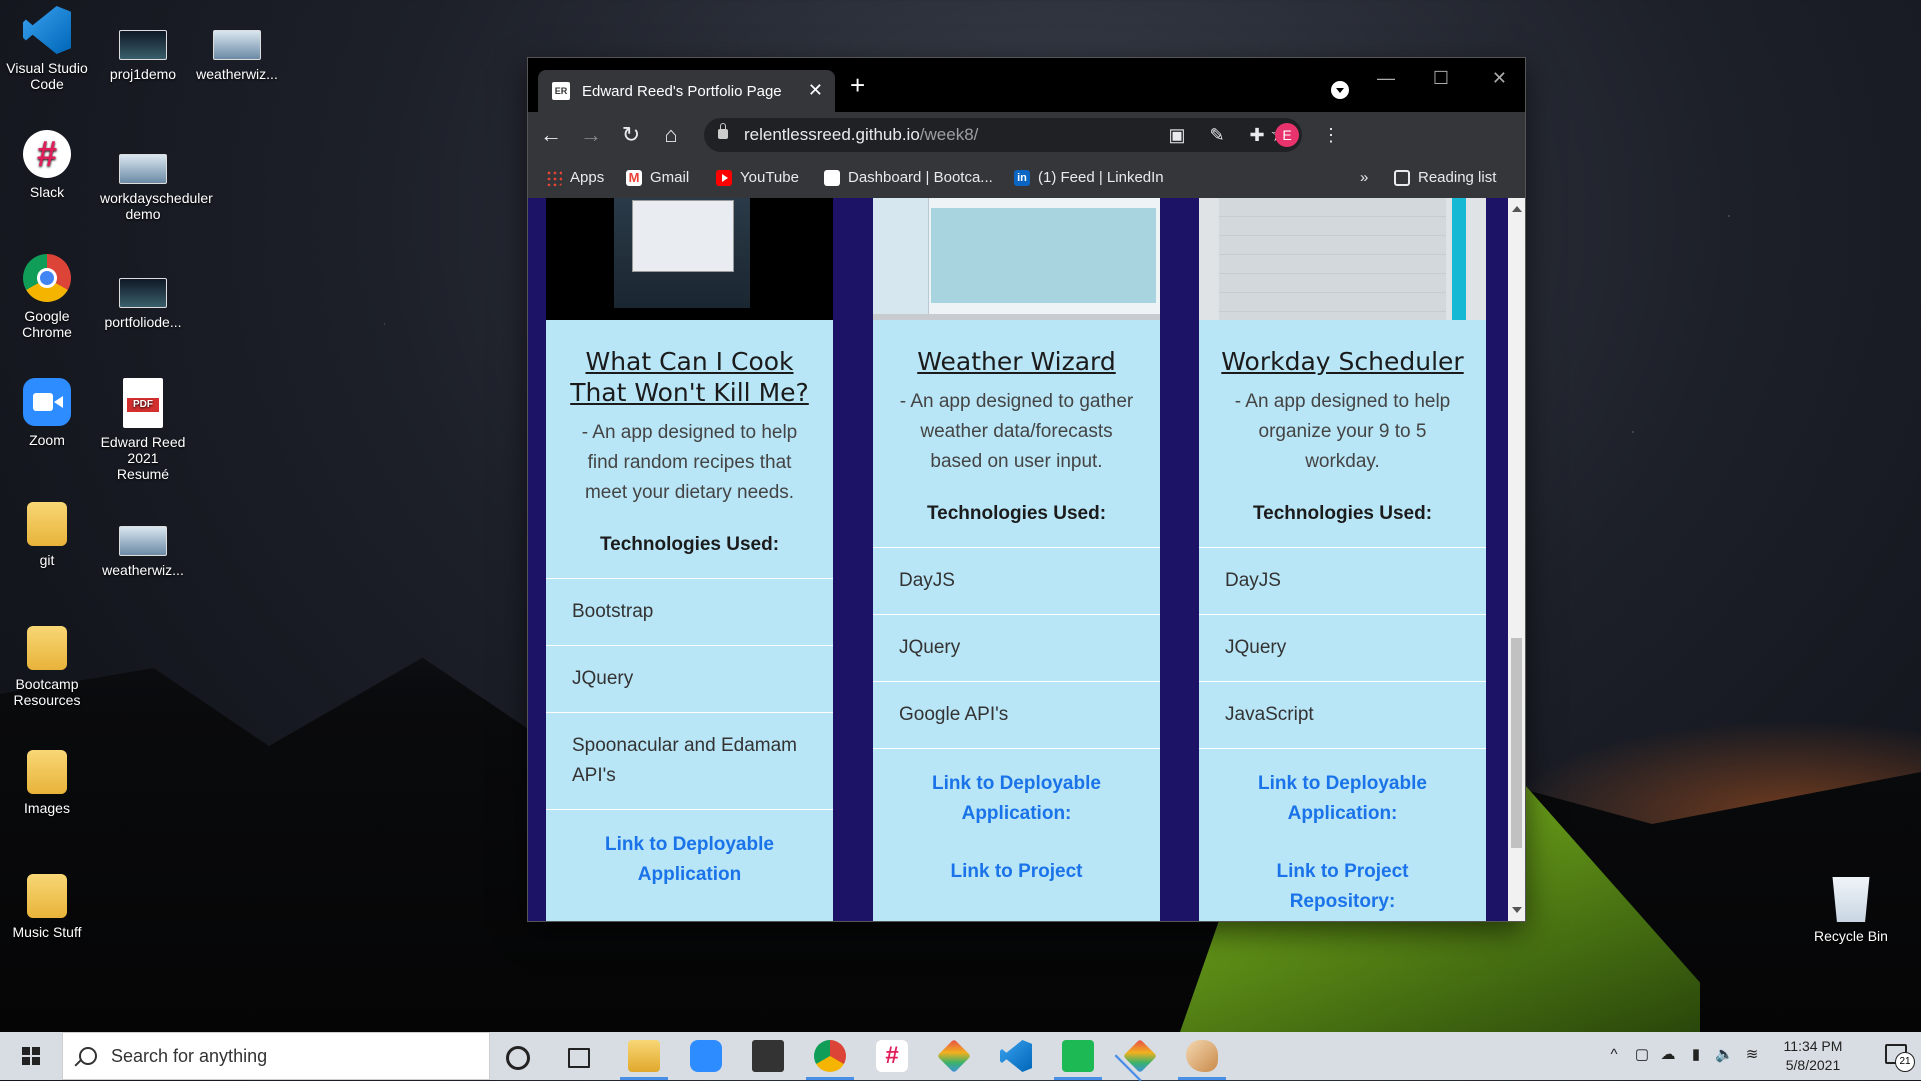 Image resolution: width=1921 pixels, height=1081 pixels. Describe the element at coordinates (1287, 135) in the screenshot. I see `avatar: E` at that location.